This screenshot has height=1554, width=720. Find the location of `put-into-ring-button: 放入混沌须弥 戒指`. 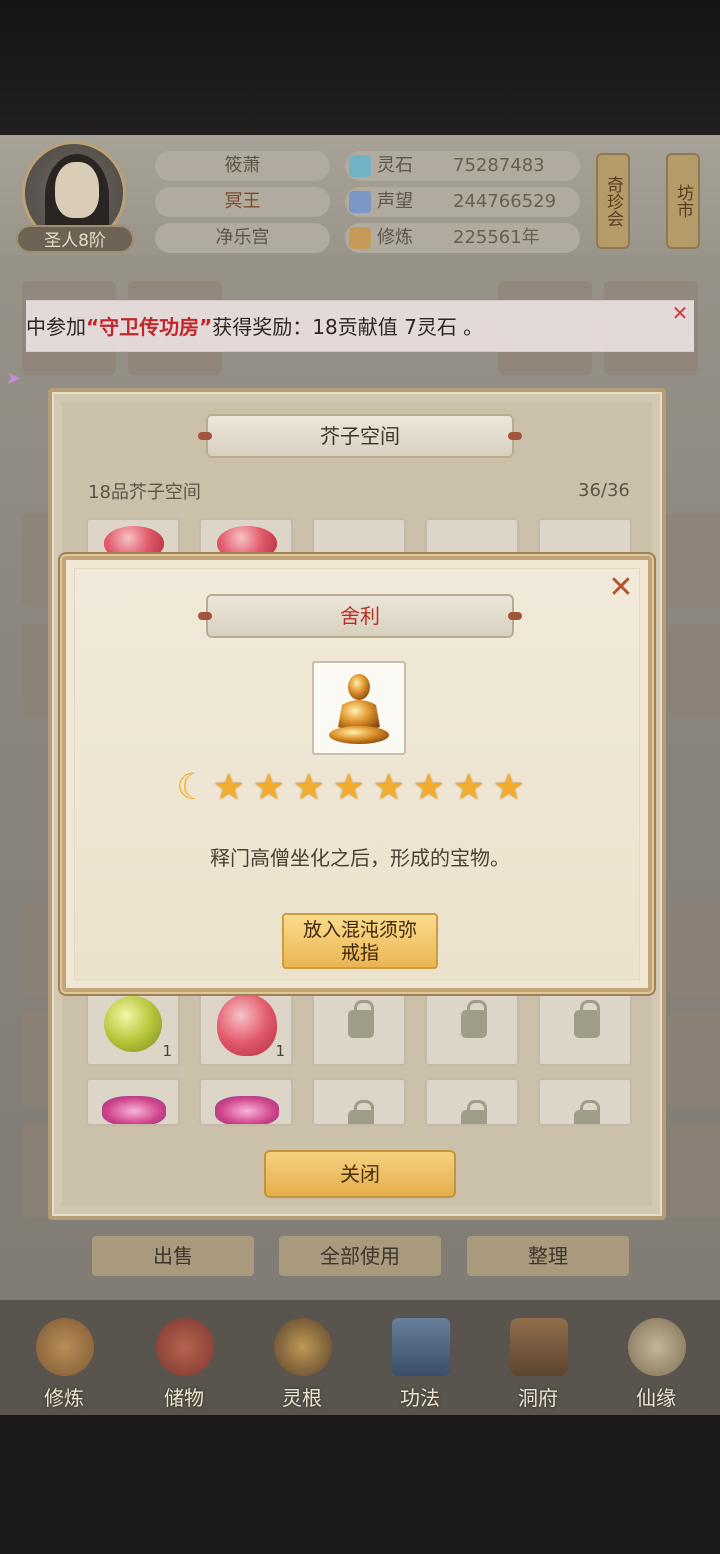

put-into-ring-button: 放入混沌须弥 戒指 is located at coordinates (360, 941).